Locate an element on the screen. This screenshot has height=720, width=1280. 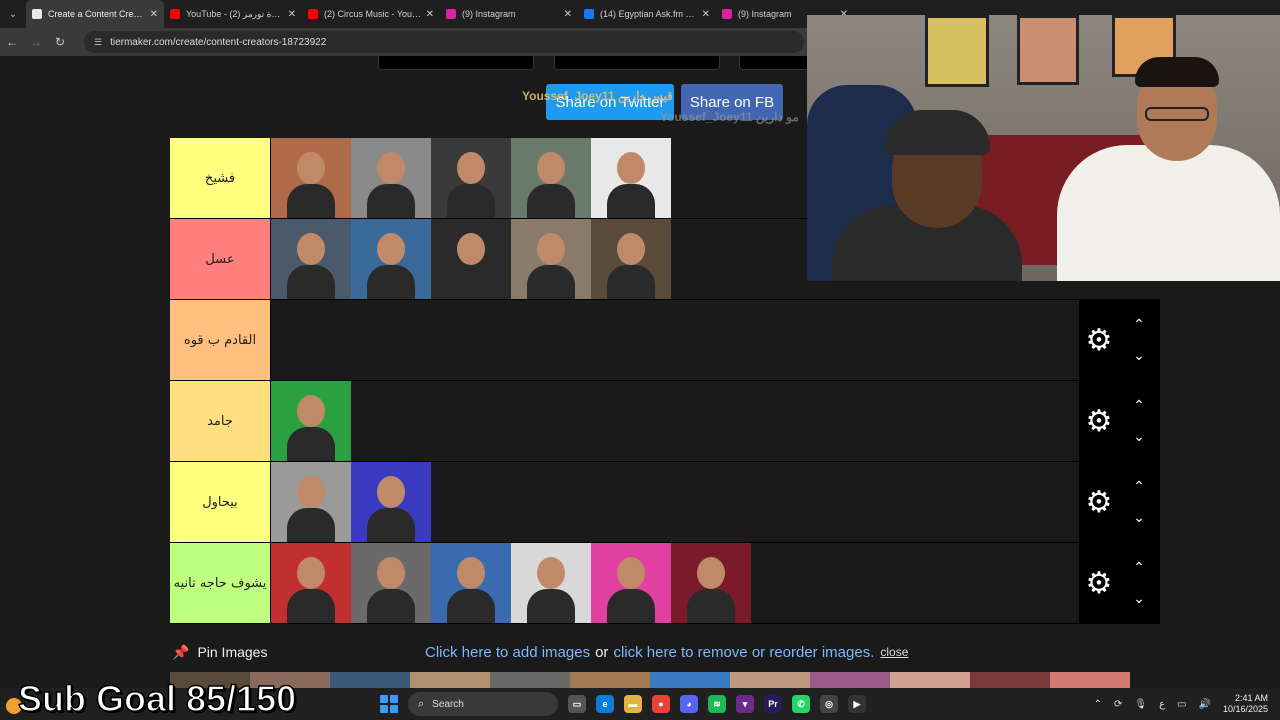
discord-icon: ◕ is located at coordinates (689, 704).